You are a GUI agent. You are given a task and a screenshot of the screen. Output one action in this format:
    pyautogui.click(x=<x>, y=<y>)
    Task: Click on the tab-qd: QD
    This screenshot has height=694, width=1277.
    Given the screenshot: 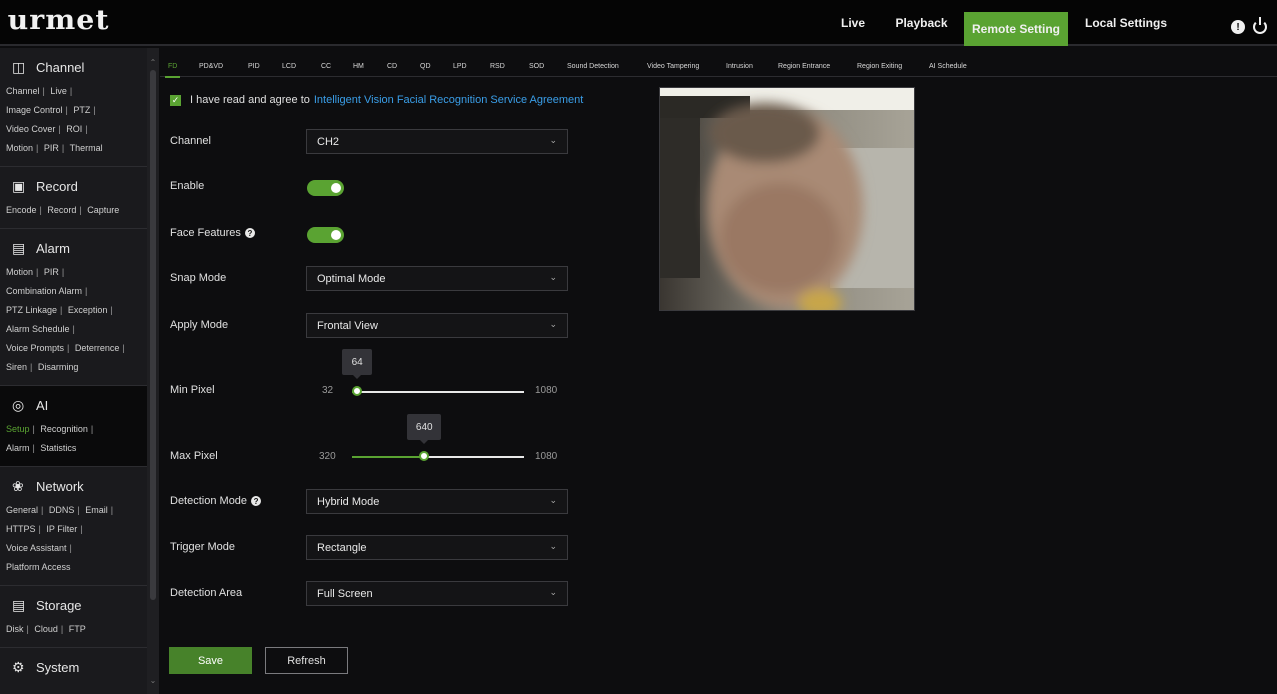 What is the action you would take?
    pyautogui.click(x=425, y=66)
    